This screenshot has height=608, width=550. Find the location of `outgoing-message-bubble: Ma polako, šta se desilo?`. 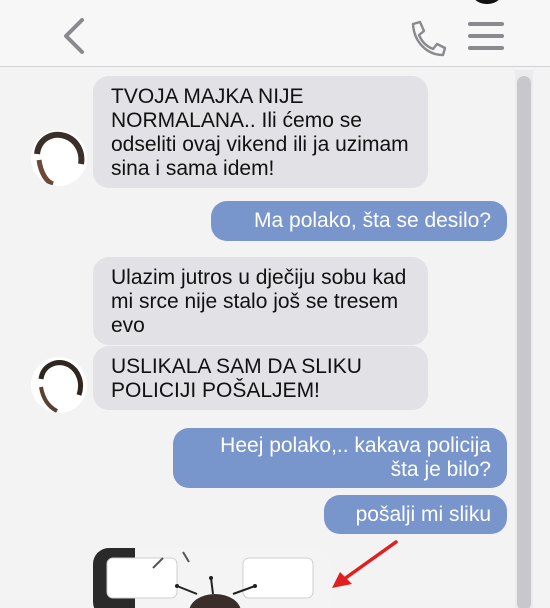

outgoing-message-bubble: Ma polako, šta se desilo? is located at coordinates (359, 221).